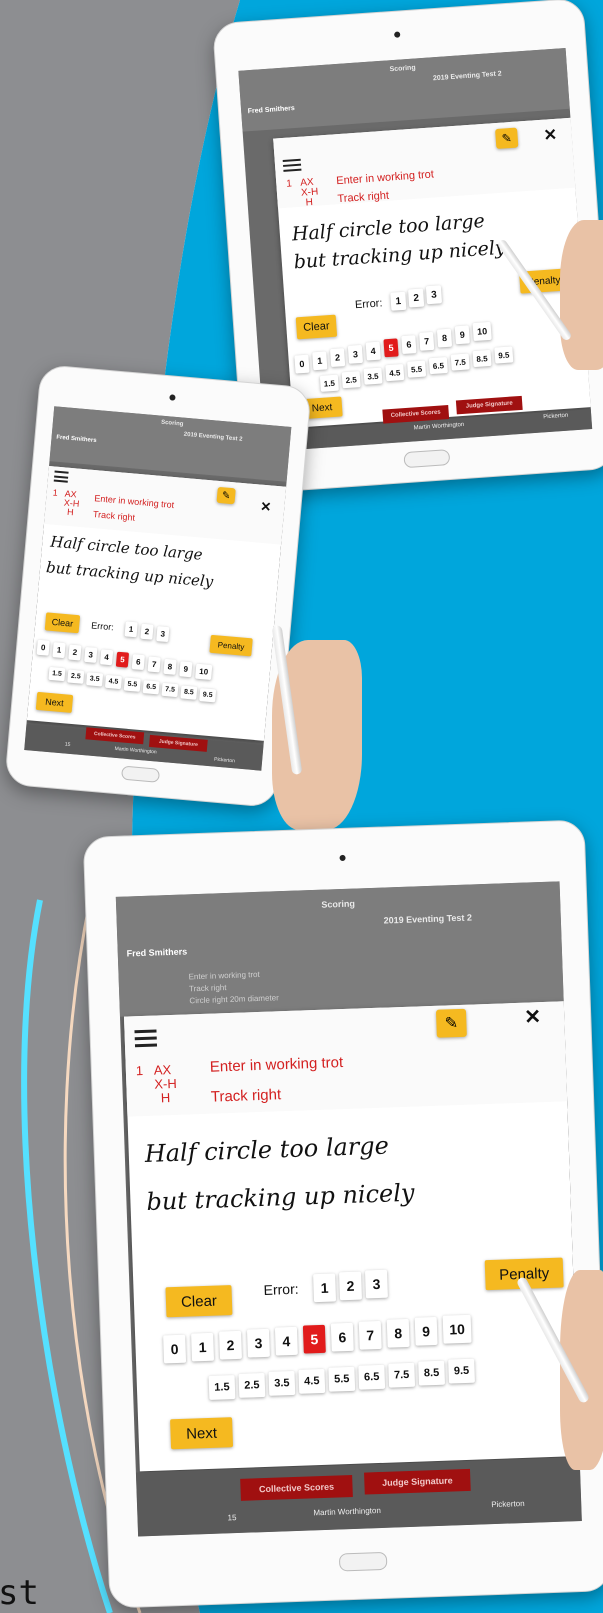  I want to click on footer-venue: Pickerton, so click(508, 1504).